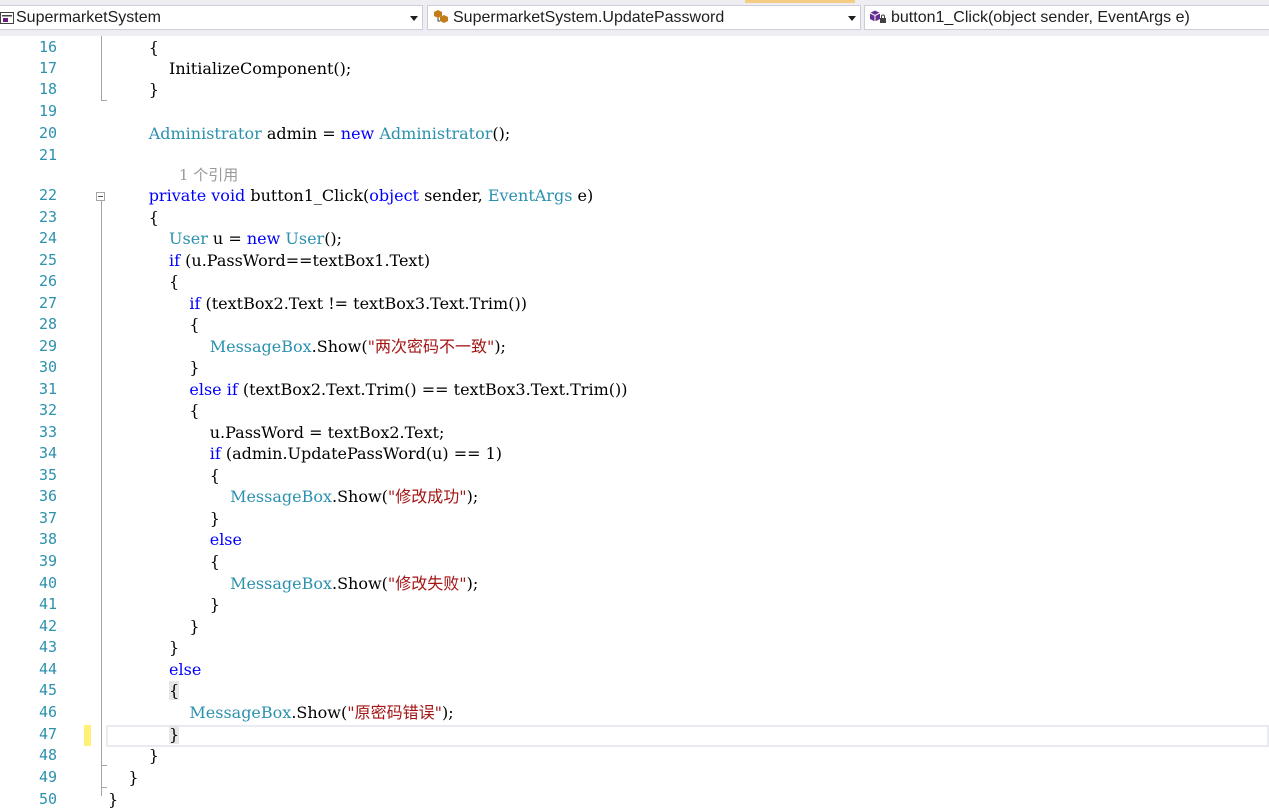 This screenshot has width=1269, height=810. What do you see at coordinates (47, 583) in the screenshot?
I see `line-number: 40` at bounding box center [47, 583].